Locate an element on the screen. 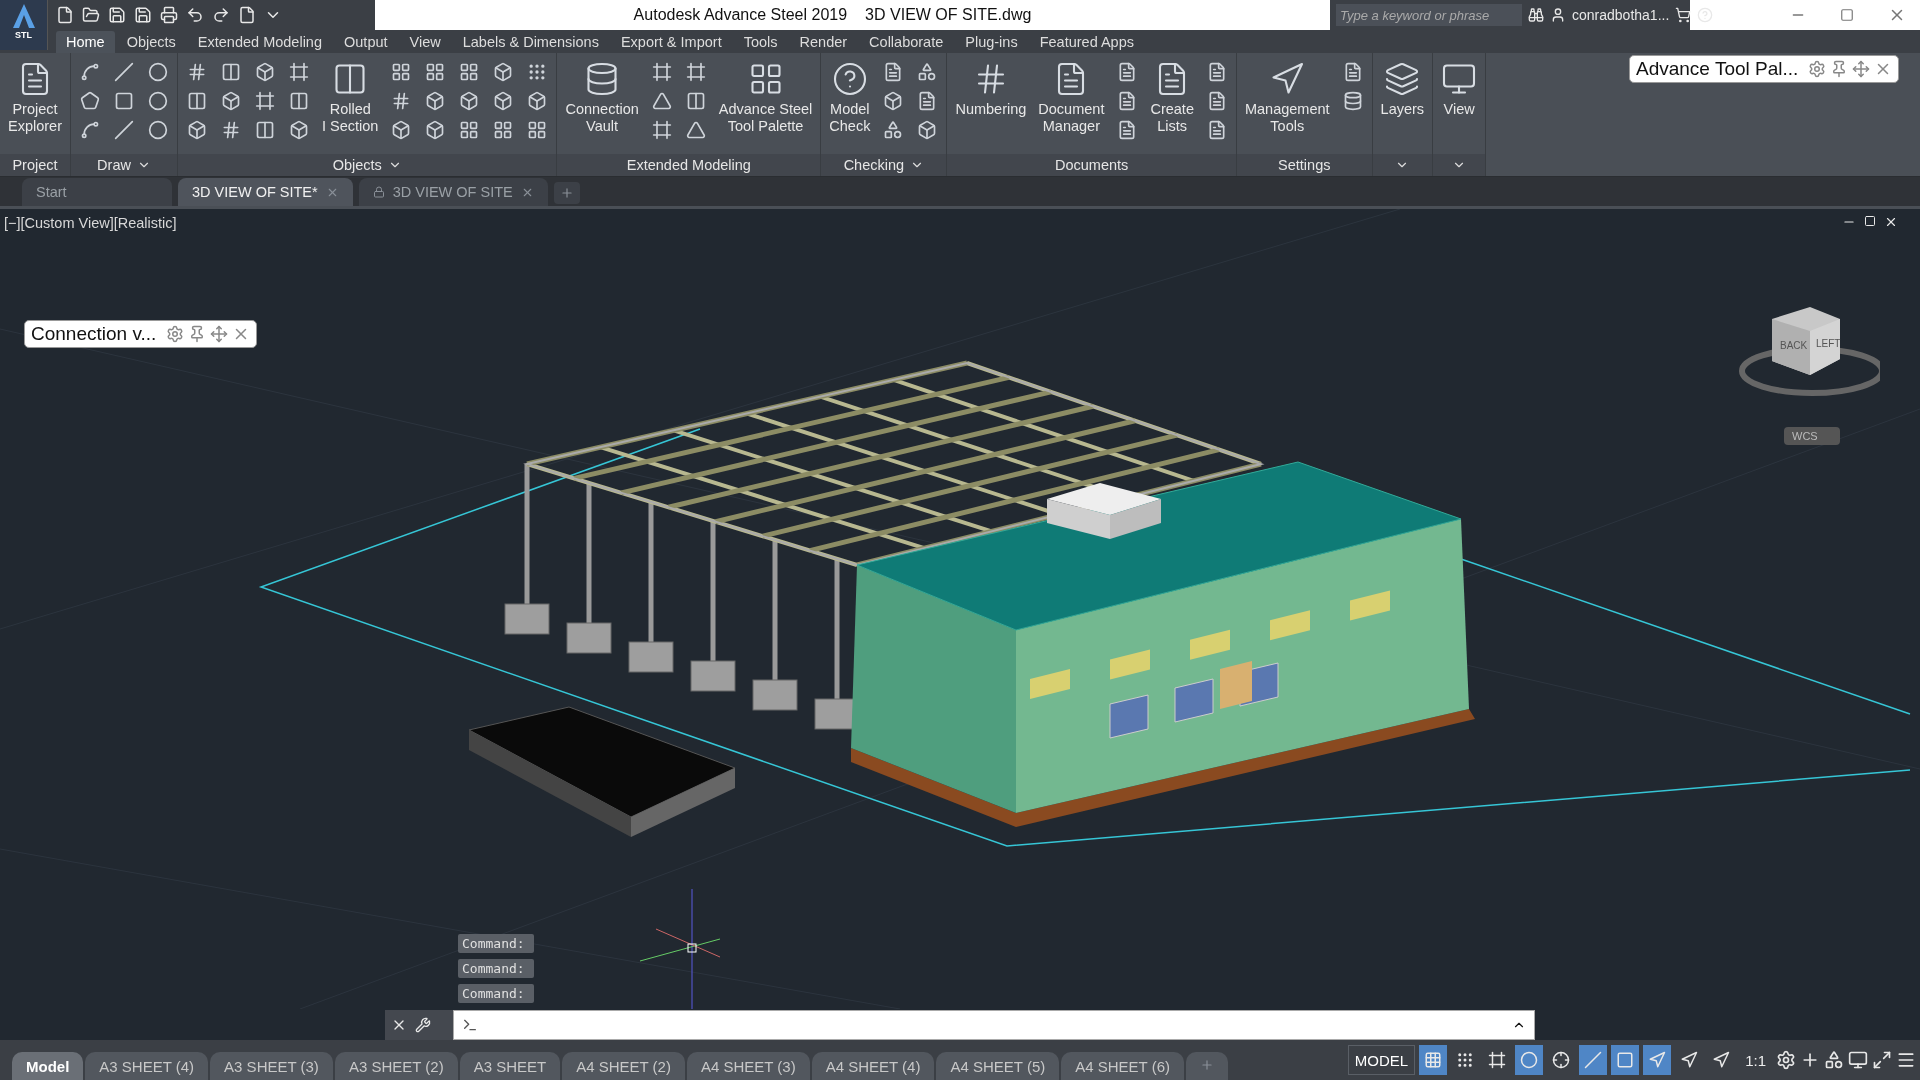 The height and width of the screenshot is (1080, 1920). grid-icon is located at coordinates (1433, 1060).